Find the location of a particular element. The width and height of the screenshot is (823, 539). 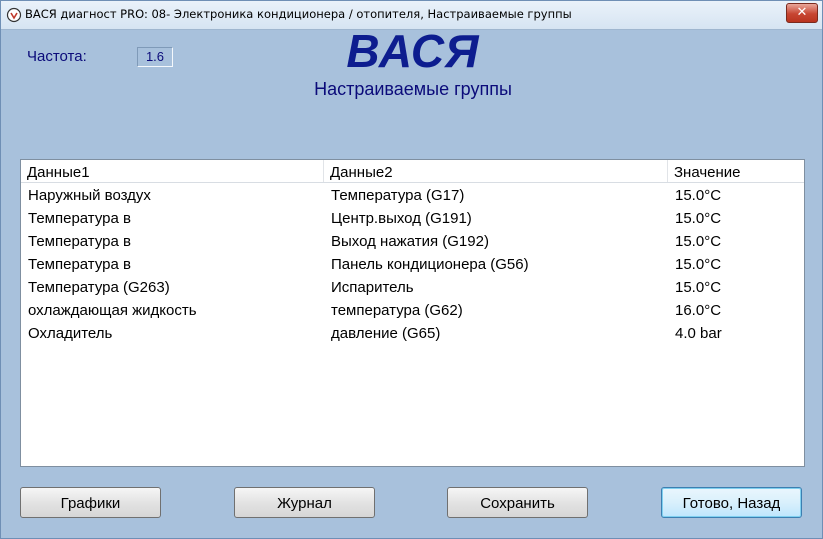

cell-data2: Испаритель is located at coordinates (372, 287).